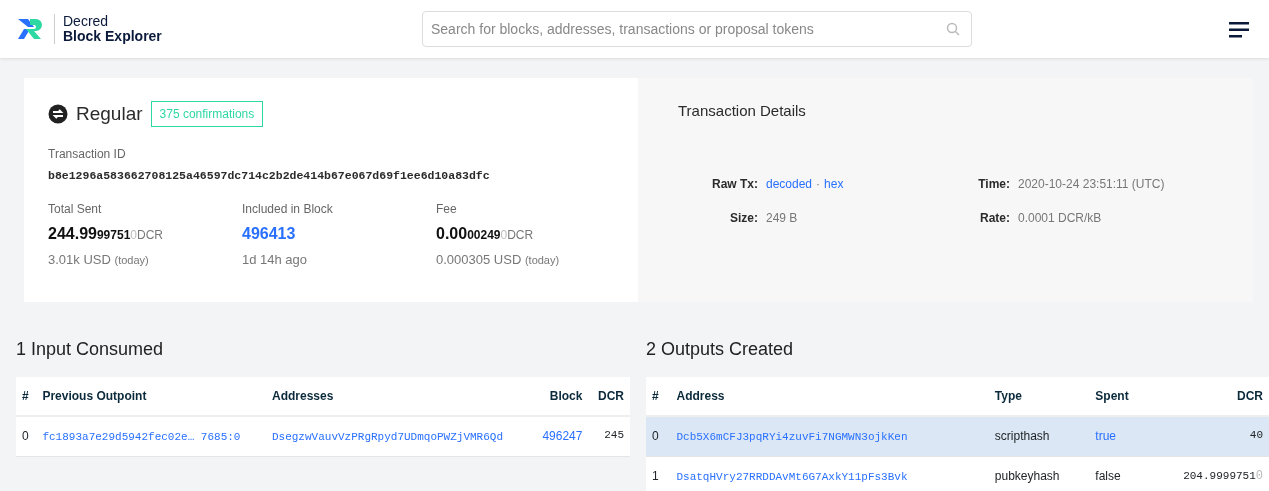 Image resolution: width=1269 pixels, height=491 pixels. I want to click on spent-value: true, so click(1105, 436).